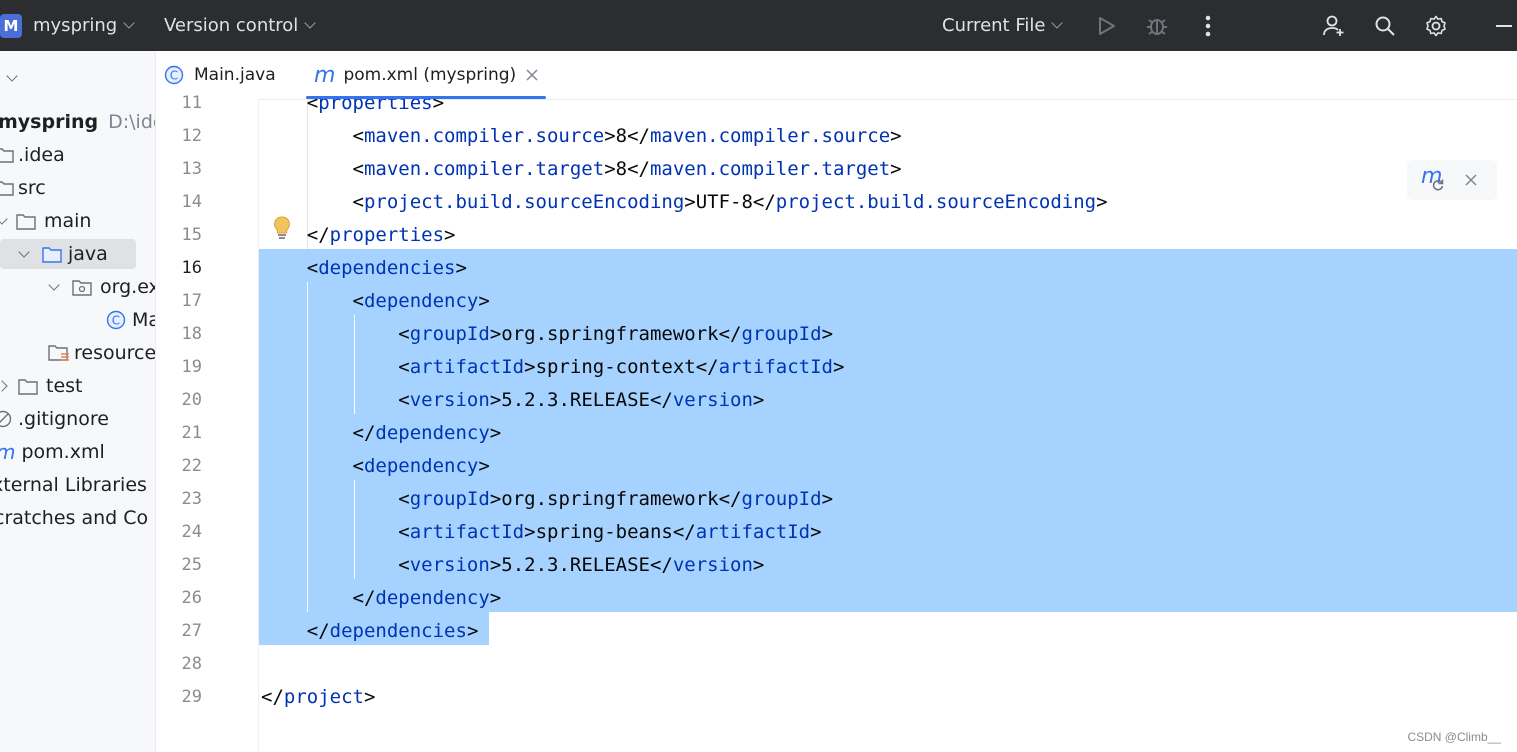 This screenshot has height=752, width=1517. Describe the element at coordinates (318, 697) in the screenshot. I see `code-line: </project>` at that location.